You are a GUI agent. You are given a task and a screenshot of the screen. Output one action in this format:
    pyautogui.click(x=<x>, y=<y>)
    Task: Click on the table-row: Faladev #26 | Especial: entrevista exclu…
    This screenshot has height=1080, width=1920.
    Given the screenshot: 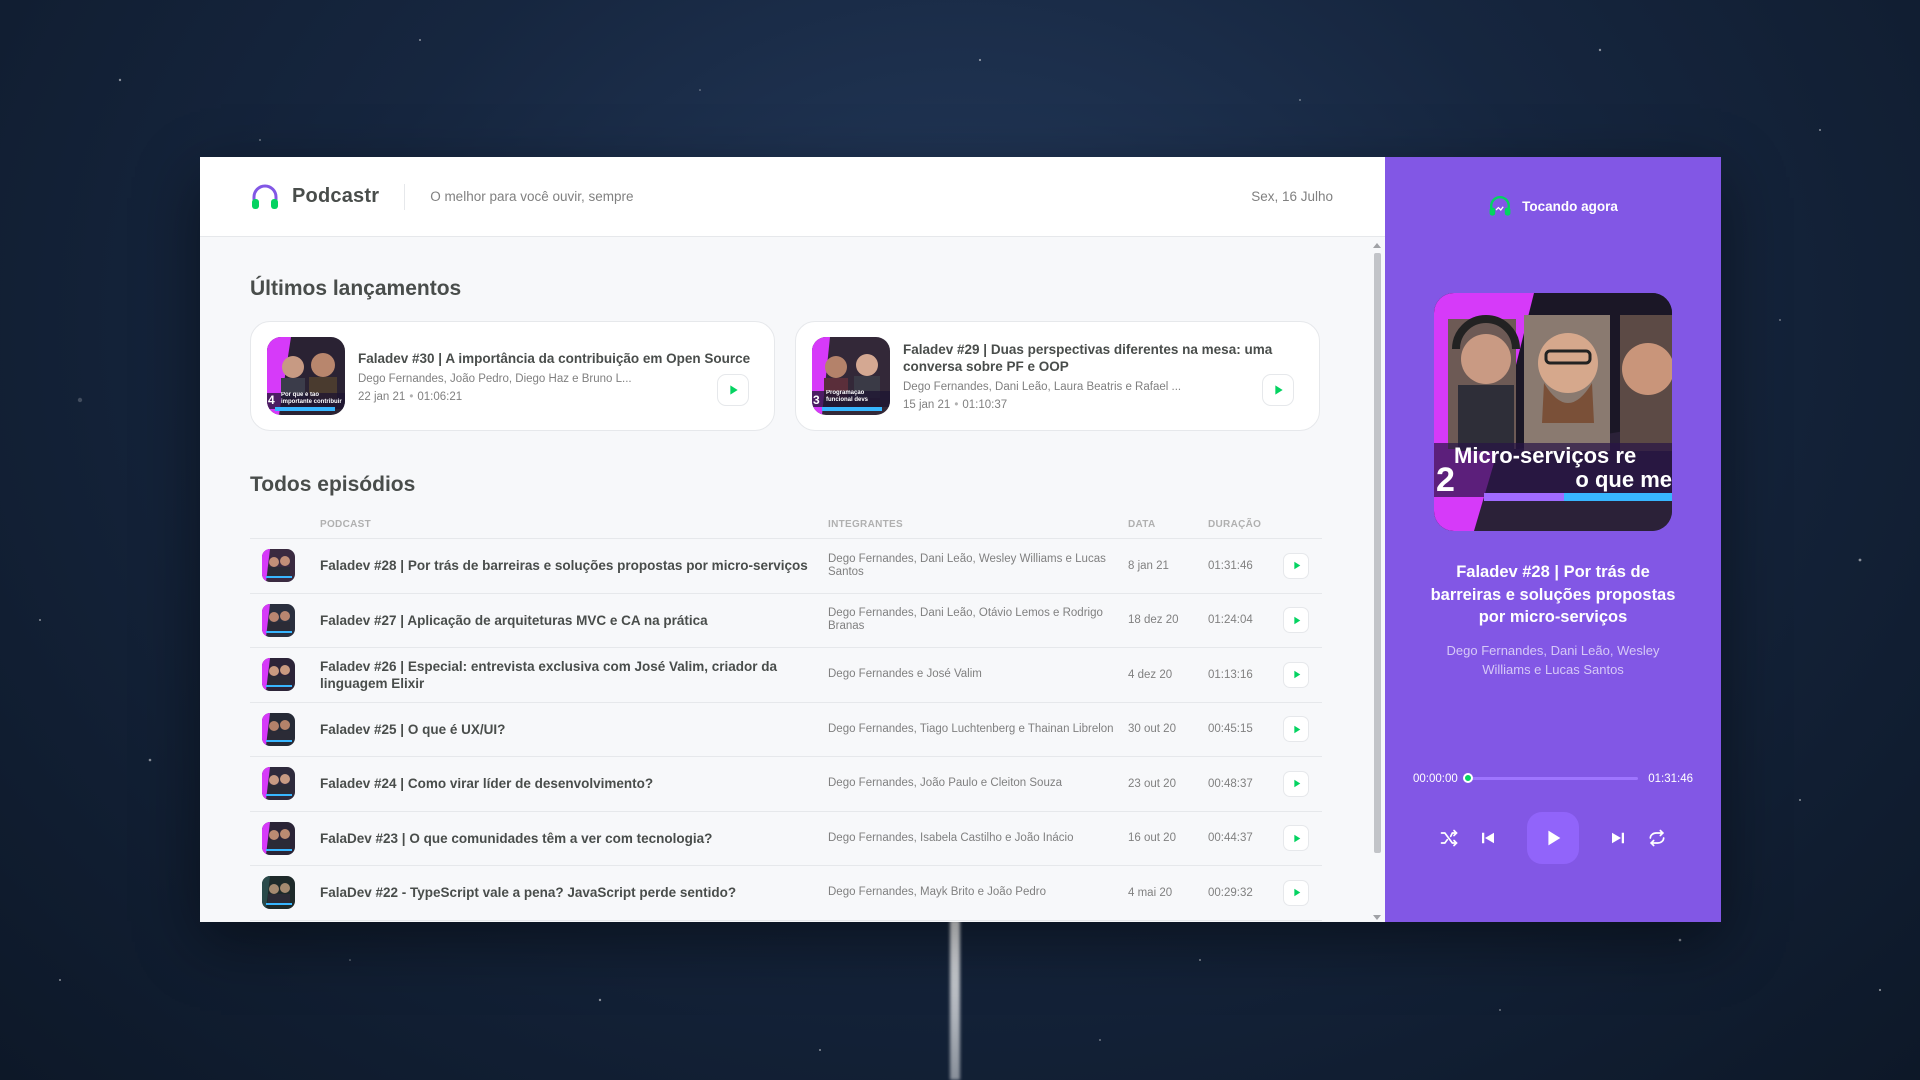 What is the action you would take?
    pyautogui.click(x=786, y=675)
    